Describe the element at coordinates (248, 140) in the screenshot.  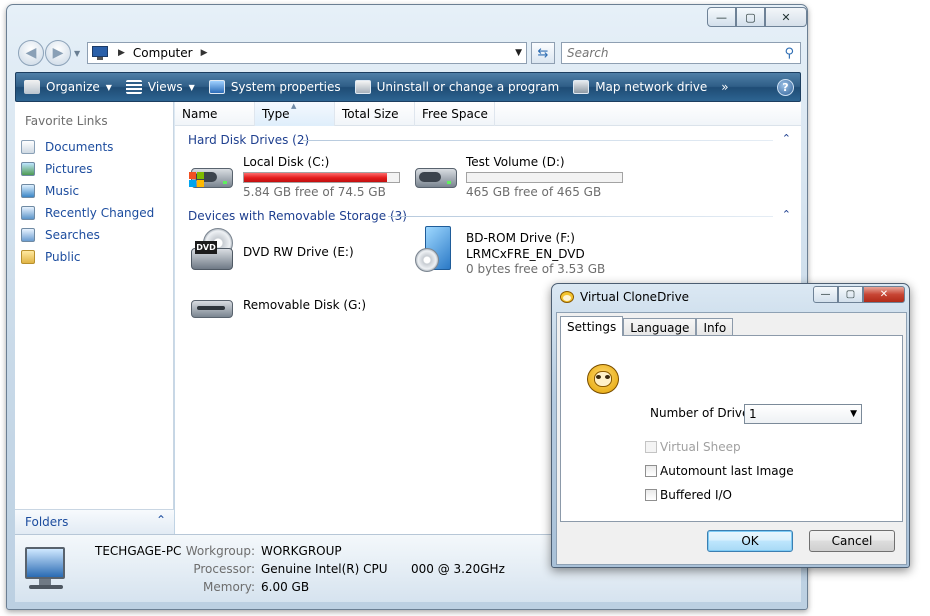
I see `group-header-hard-disk-drives: Hard Disk Drives (2)` at that location.